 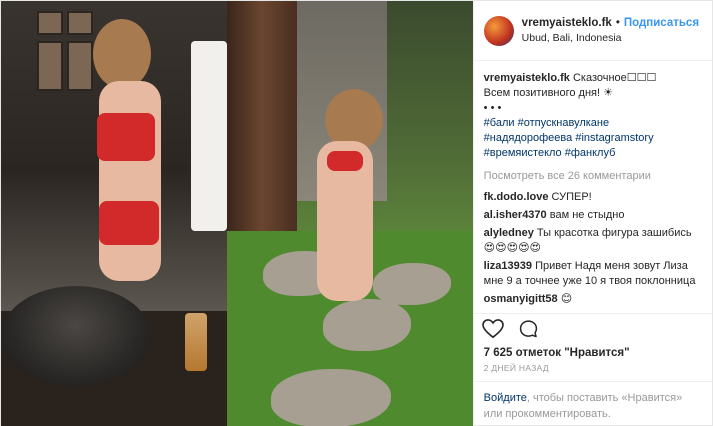 I want to click on location-link: Ubud, Bali, Indonesia, so click(x=610, y=38).